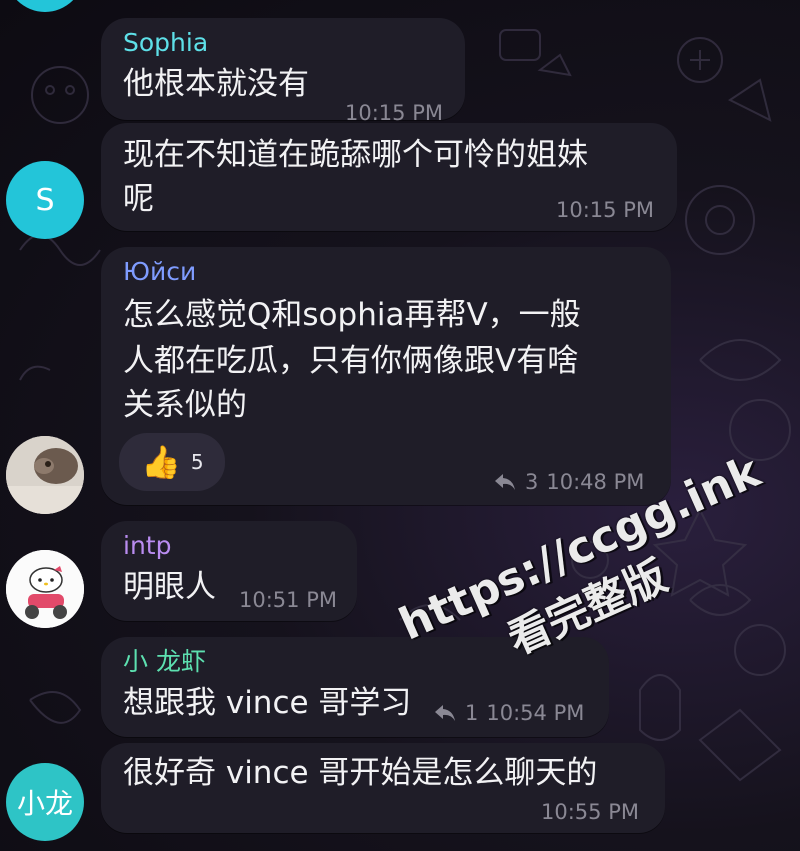 The image size is (800, 851). I want to click on message-bubble: 现在不知道在跪舔哪个可怜的姐妹 呢 10:15 PM, so click(389, 177).